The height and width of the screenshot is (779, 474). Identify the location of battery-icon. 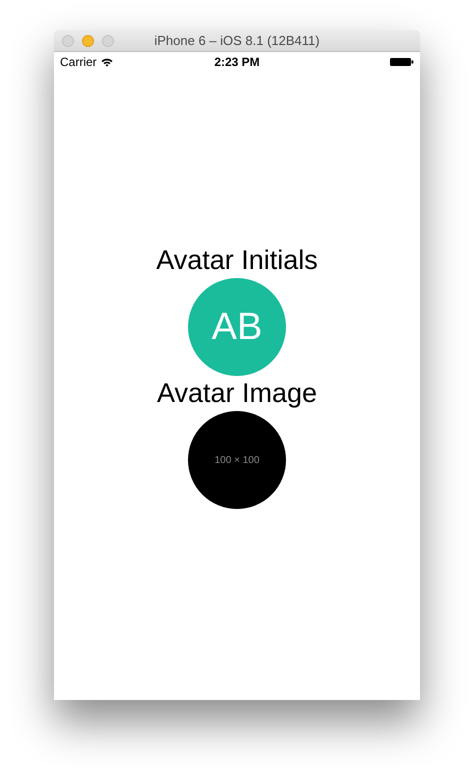
(402, 62).